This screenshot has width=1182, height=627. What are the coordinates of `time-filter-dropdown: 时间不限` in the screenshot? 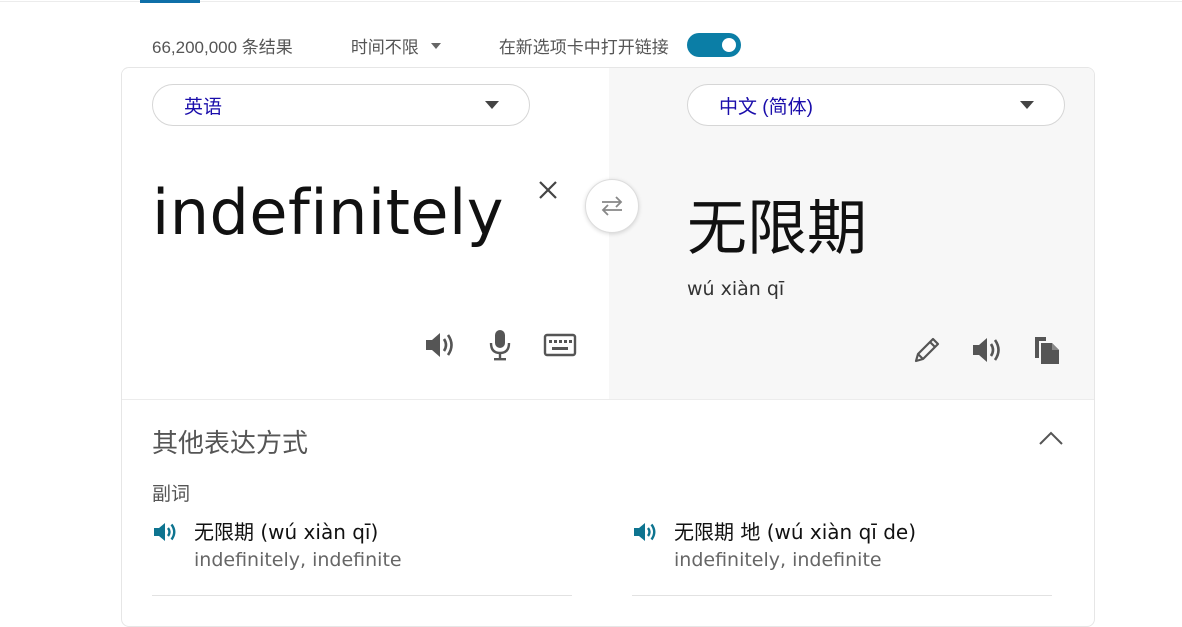 It's located at (396, 45).